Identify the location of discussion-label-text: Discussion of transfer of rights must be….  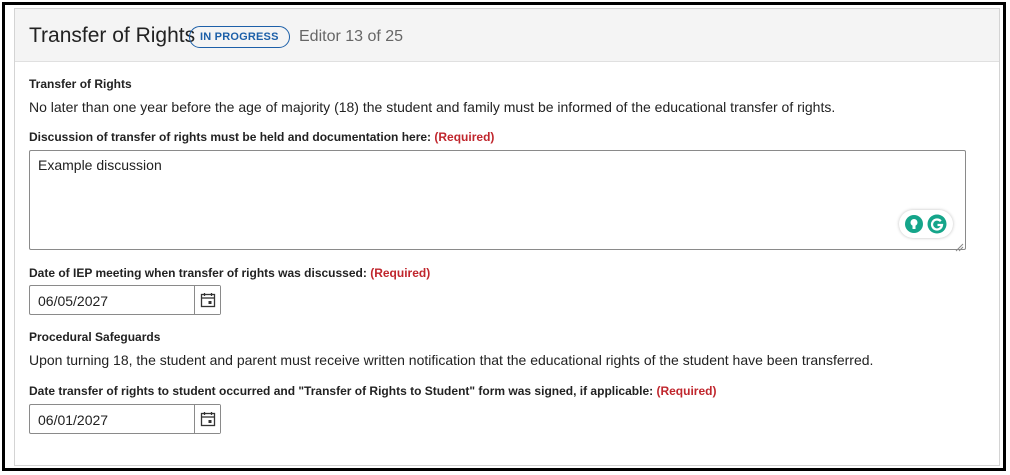
(230, 137).